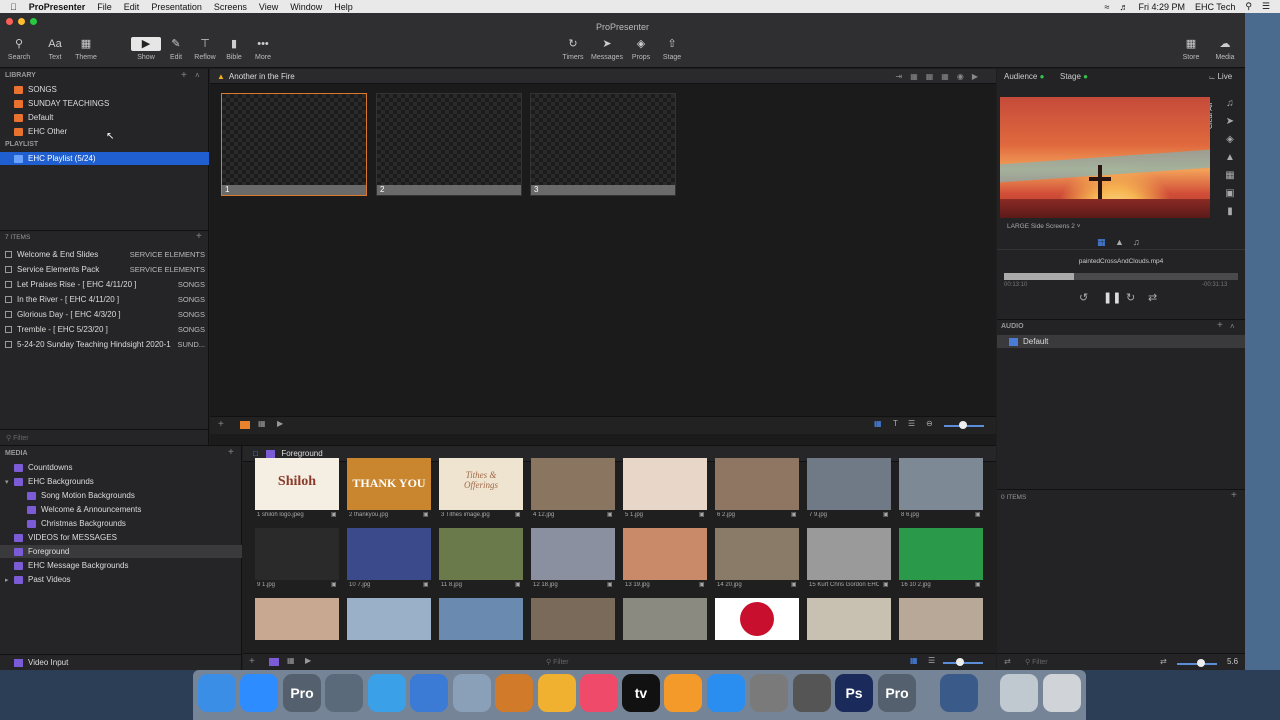 The height and width of the screenshot is (720, 1280). Describe the element at coordinates (121, 565) in the screenshot. I see `media-folder-item: EHC Message Backgrounds` at that location.